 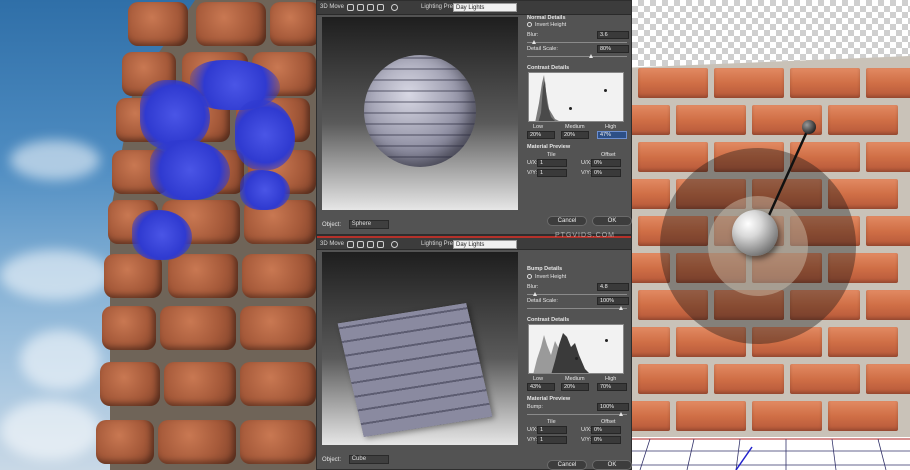 I want to click on light-direction-handle, so click(x=809, y=127).